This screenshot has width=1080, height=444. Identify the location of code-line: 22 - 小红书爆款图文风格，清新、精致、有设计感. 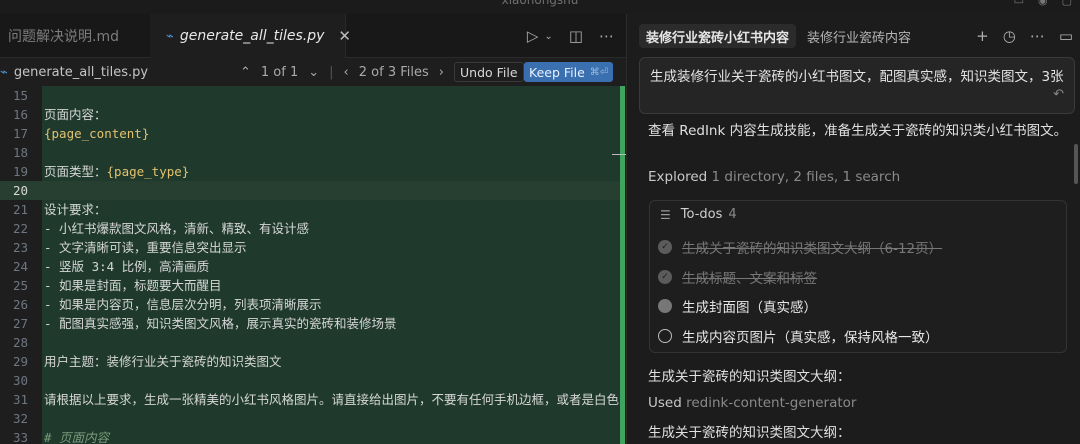
(310, 228).